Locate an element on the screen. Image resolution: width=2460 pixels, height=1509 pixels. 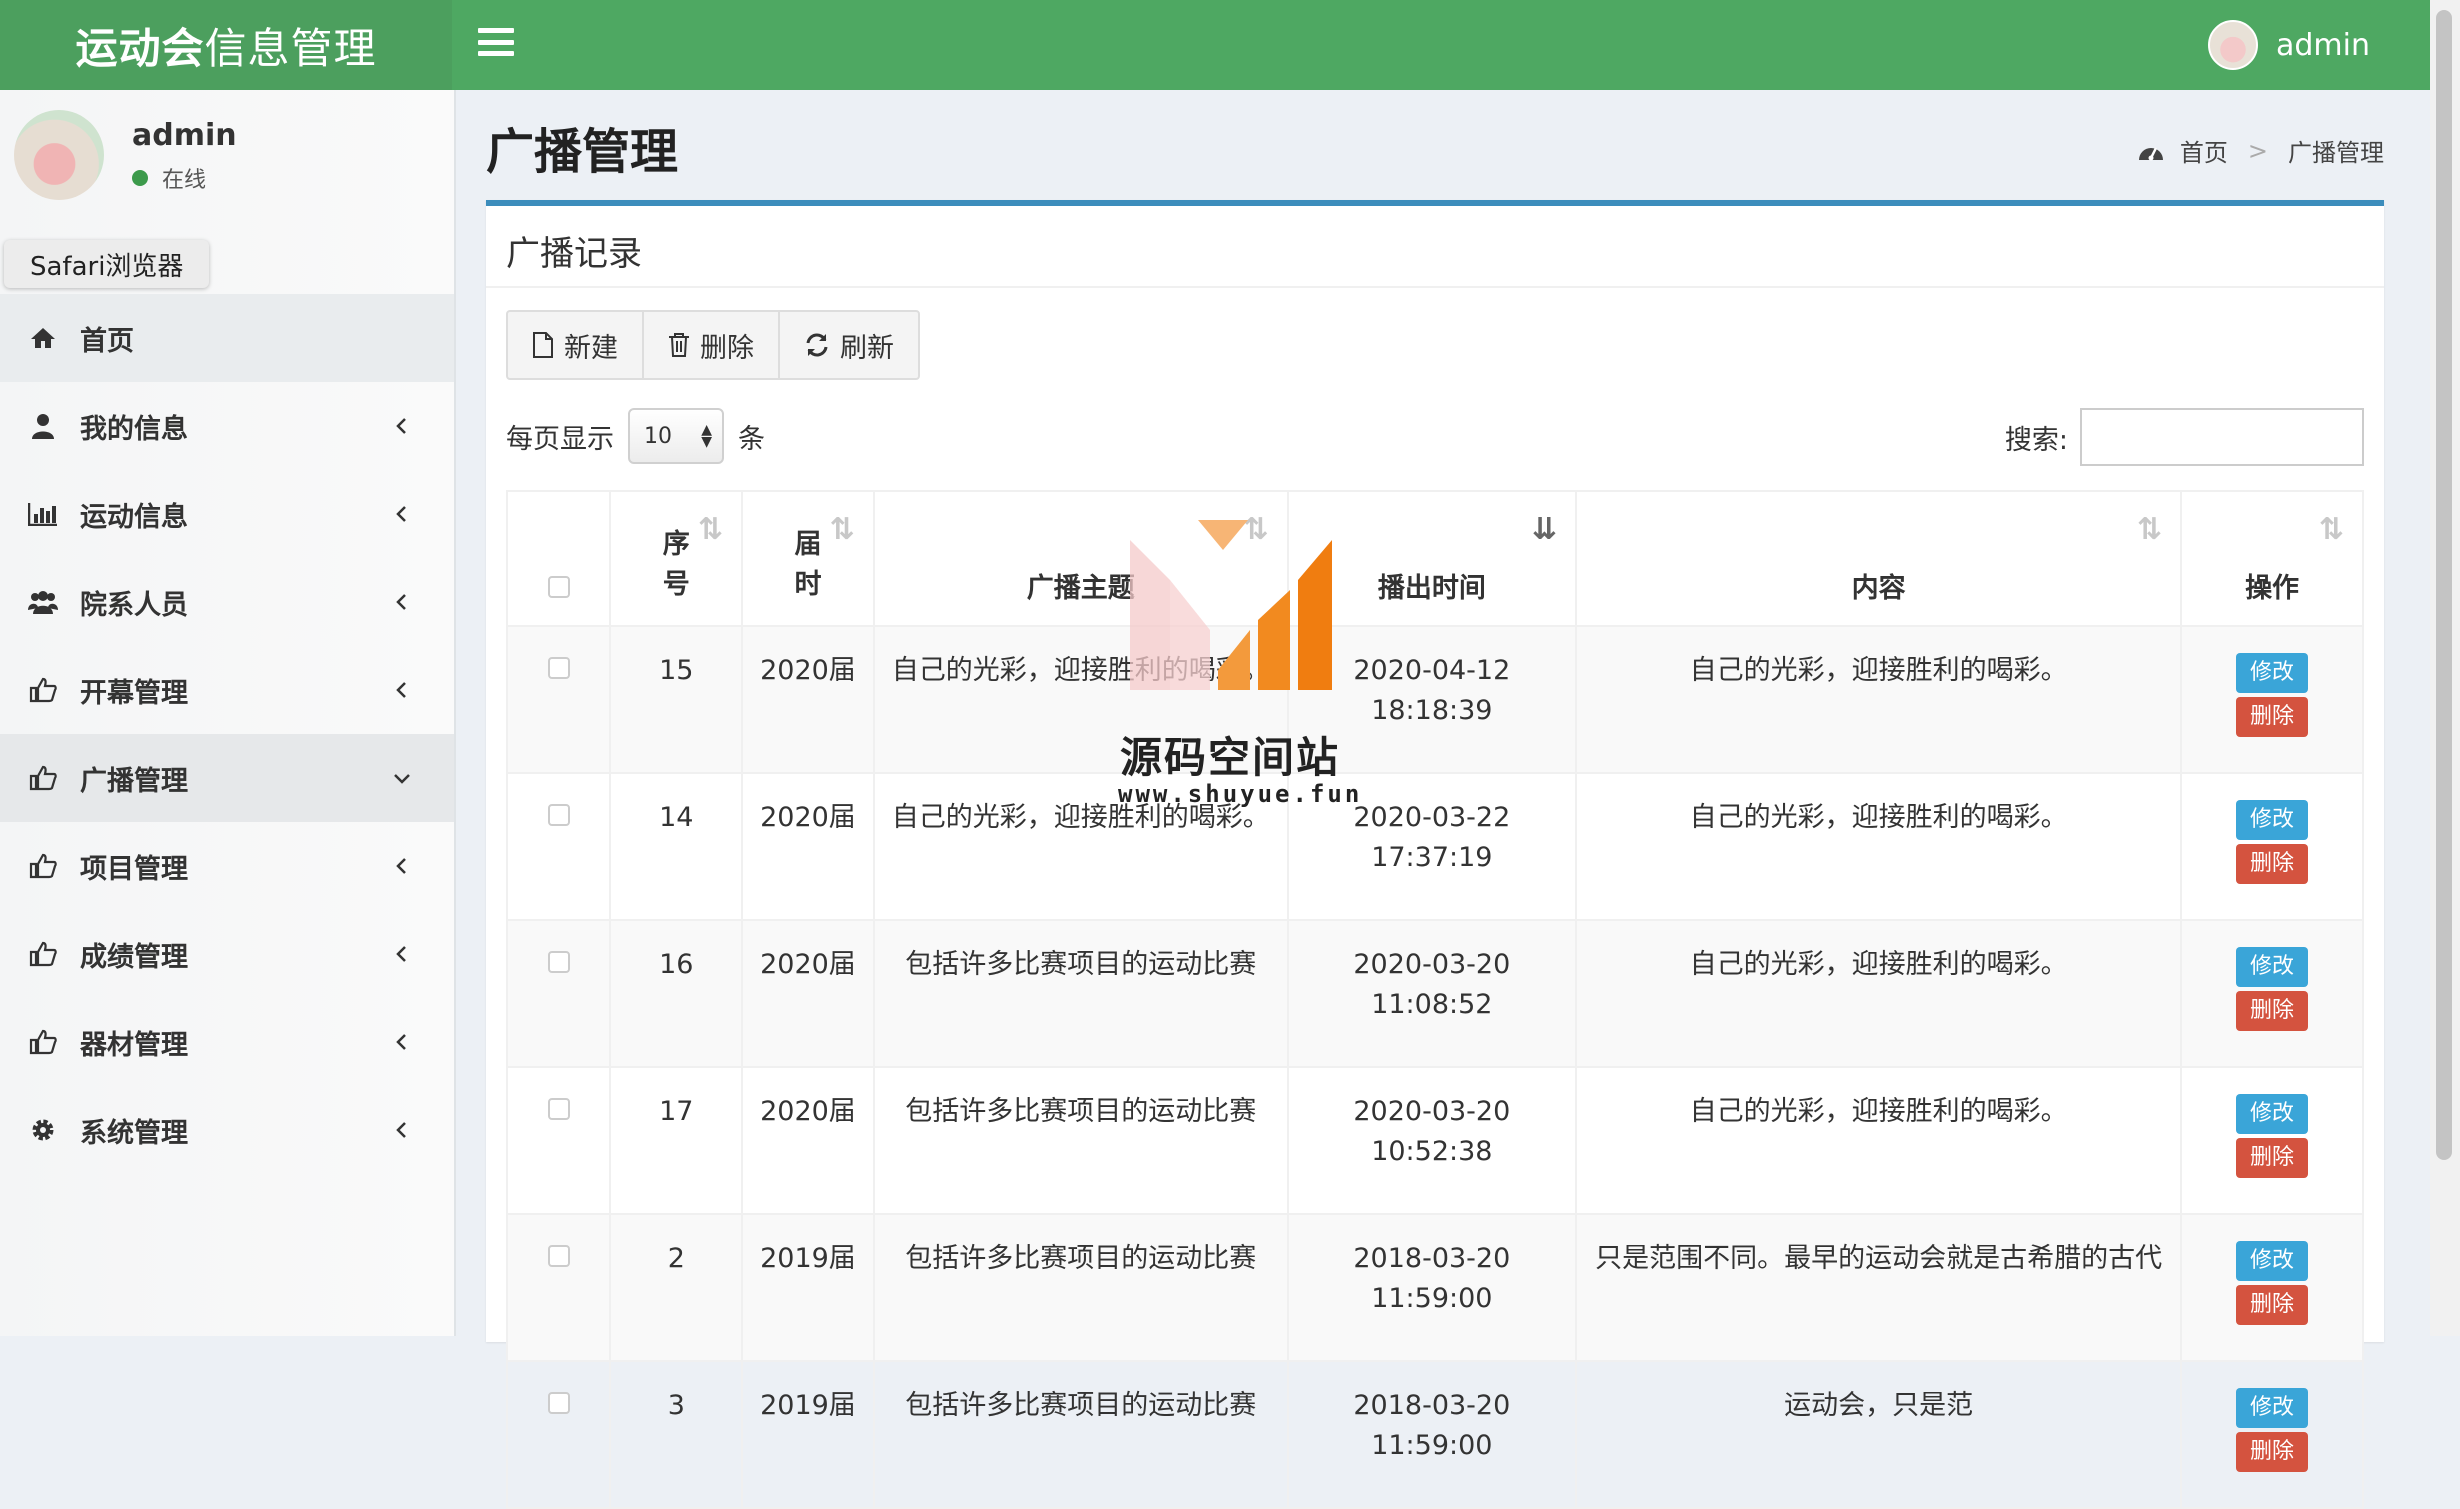
toolbar: 新建 删除 刷新 is located at coordinates (713, 345).